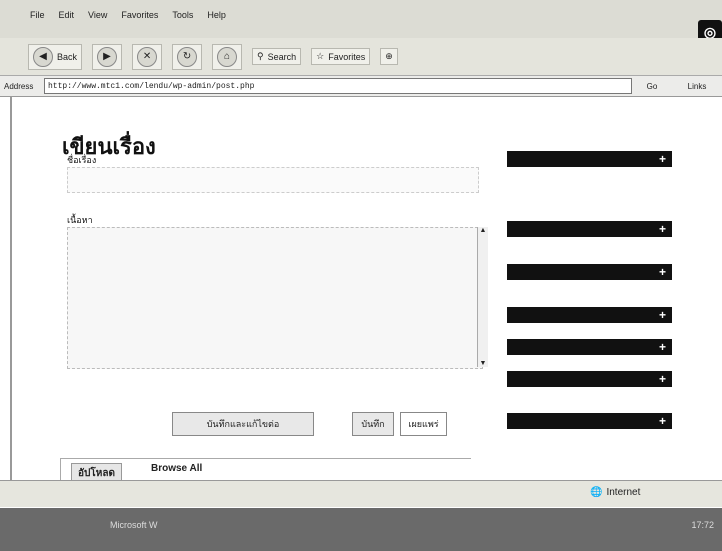 Image resolution: width=722 pixels, height=551 pixels. What do you see at coordinates (82, 160) in the screenshot?
I see `title-label: ชื่อเรื่อง` at bounding box center [82, 160].